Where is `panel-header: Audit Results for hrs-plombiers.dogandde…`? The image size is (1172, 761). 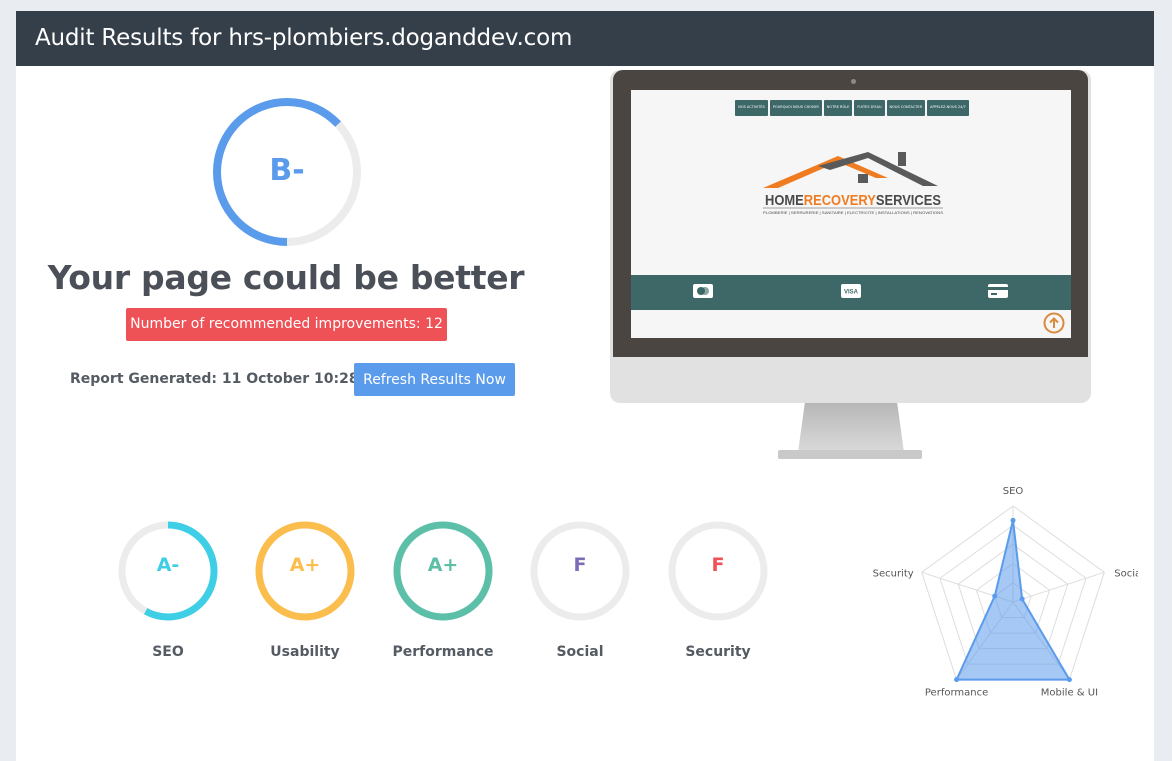
panel-header: Audit Results for hrs-plombiers.dogandde… is located at coordinates (585, 38).